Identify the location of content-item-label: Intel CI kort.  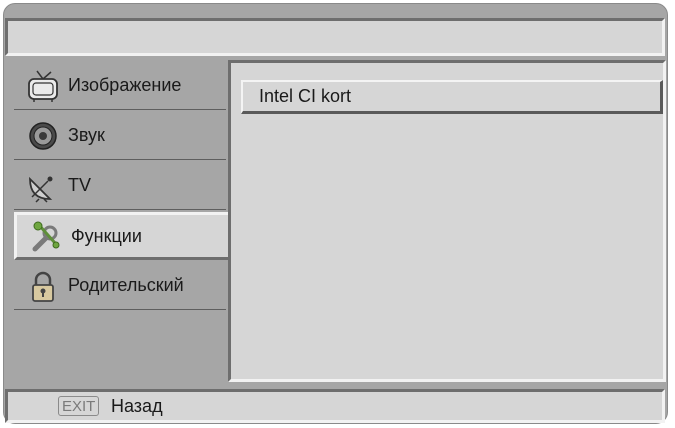
(305, 96).